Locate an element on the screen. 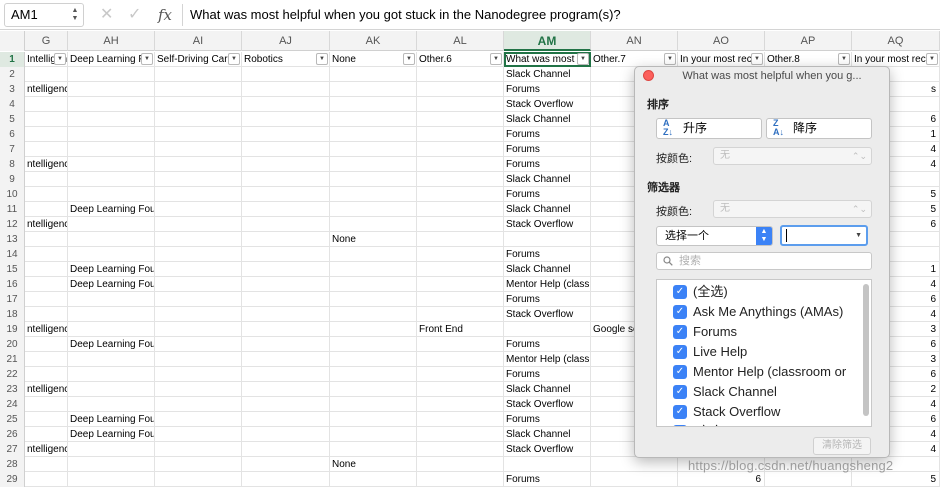  checkbox-icon: ✓ is located at coordinates (680, 392).